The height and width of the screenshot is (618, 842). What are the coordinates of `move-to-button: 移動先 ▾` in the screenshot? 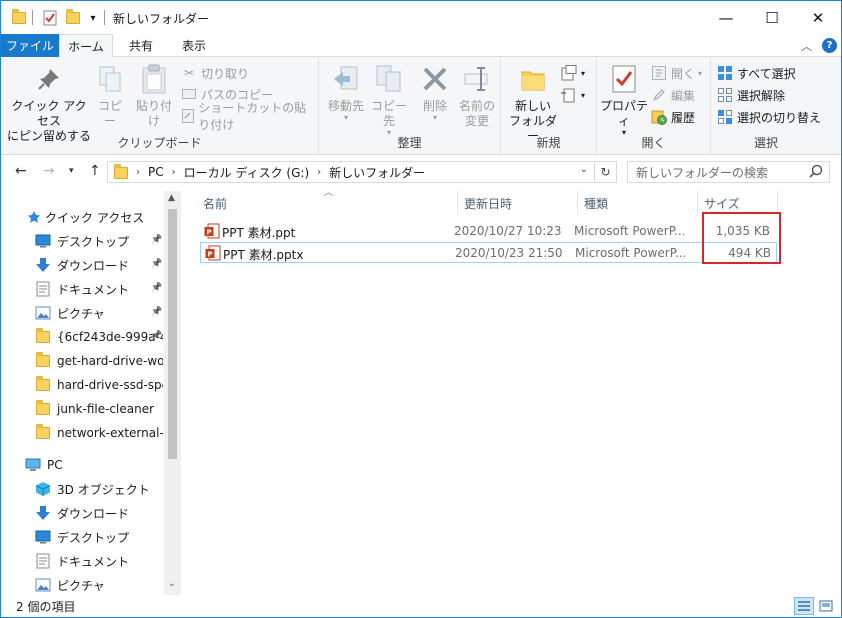 It's located at (346, 92).